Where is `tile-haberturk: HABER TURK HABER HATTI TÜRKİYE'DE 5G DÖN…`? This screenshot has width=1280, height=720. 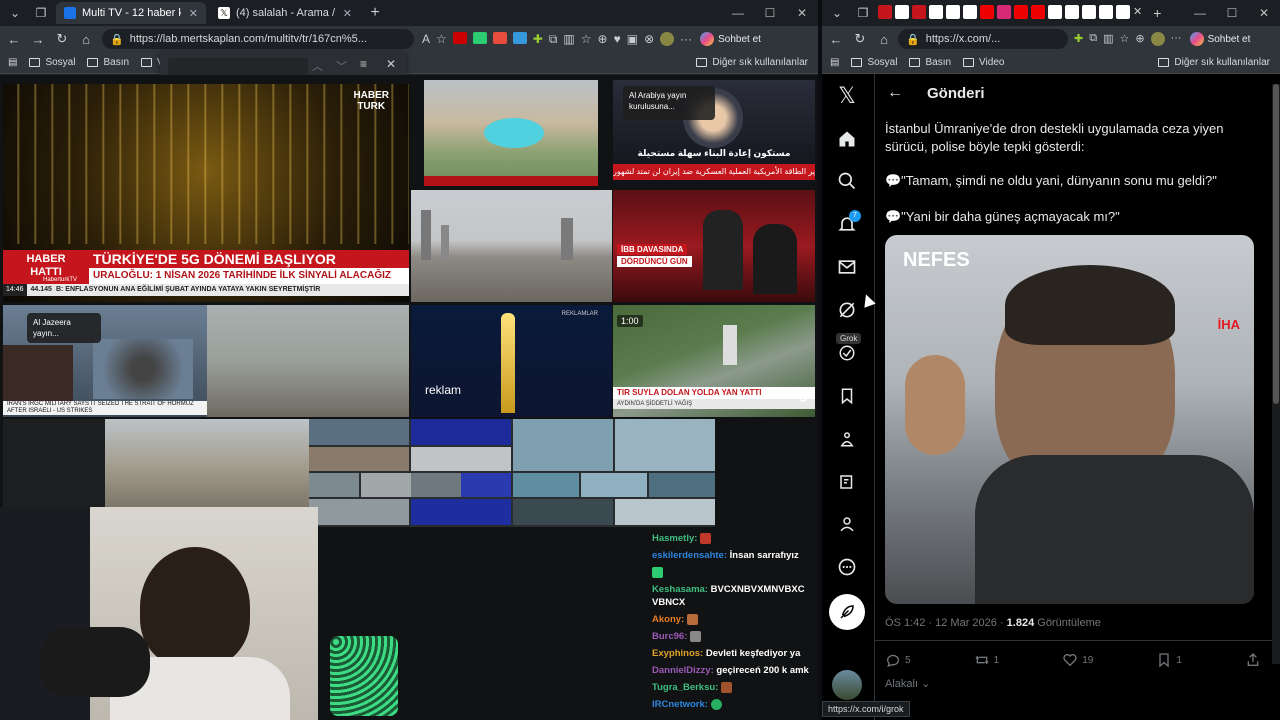 tile-haberturk: HABER TURK HABER HATTI TÜRKİYE'DE 5G DÖN… is located at coordinates (206, 193).